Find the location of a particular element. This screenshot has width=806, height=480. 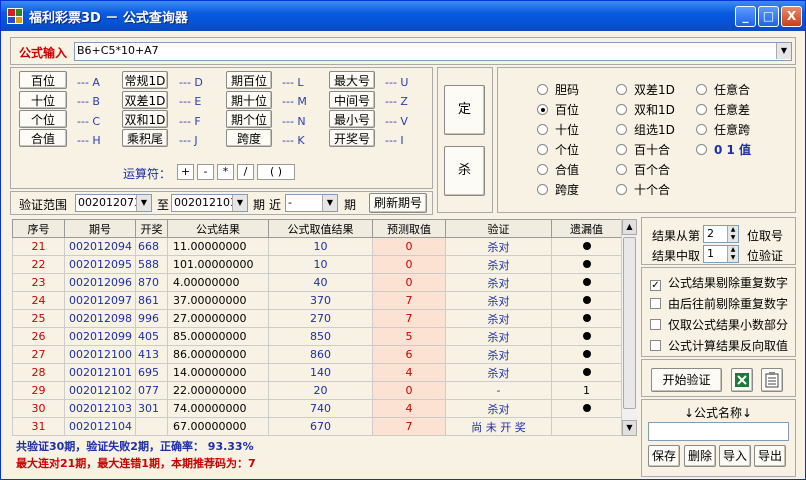

var-button-qige: 期个位 is located at coordinates (249, 119).